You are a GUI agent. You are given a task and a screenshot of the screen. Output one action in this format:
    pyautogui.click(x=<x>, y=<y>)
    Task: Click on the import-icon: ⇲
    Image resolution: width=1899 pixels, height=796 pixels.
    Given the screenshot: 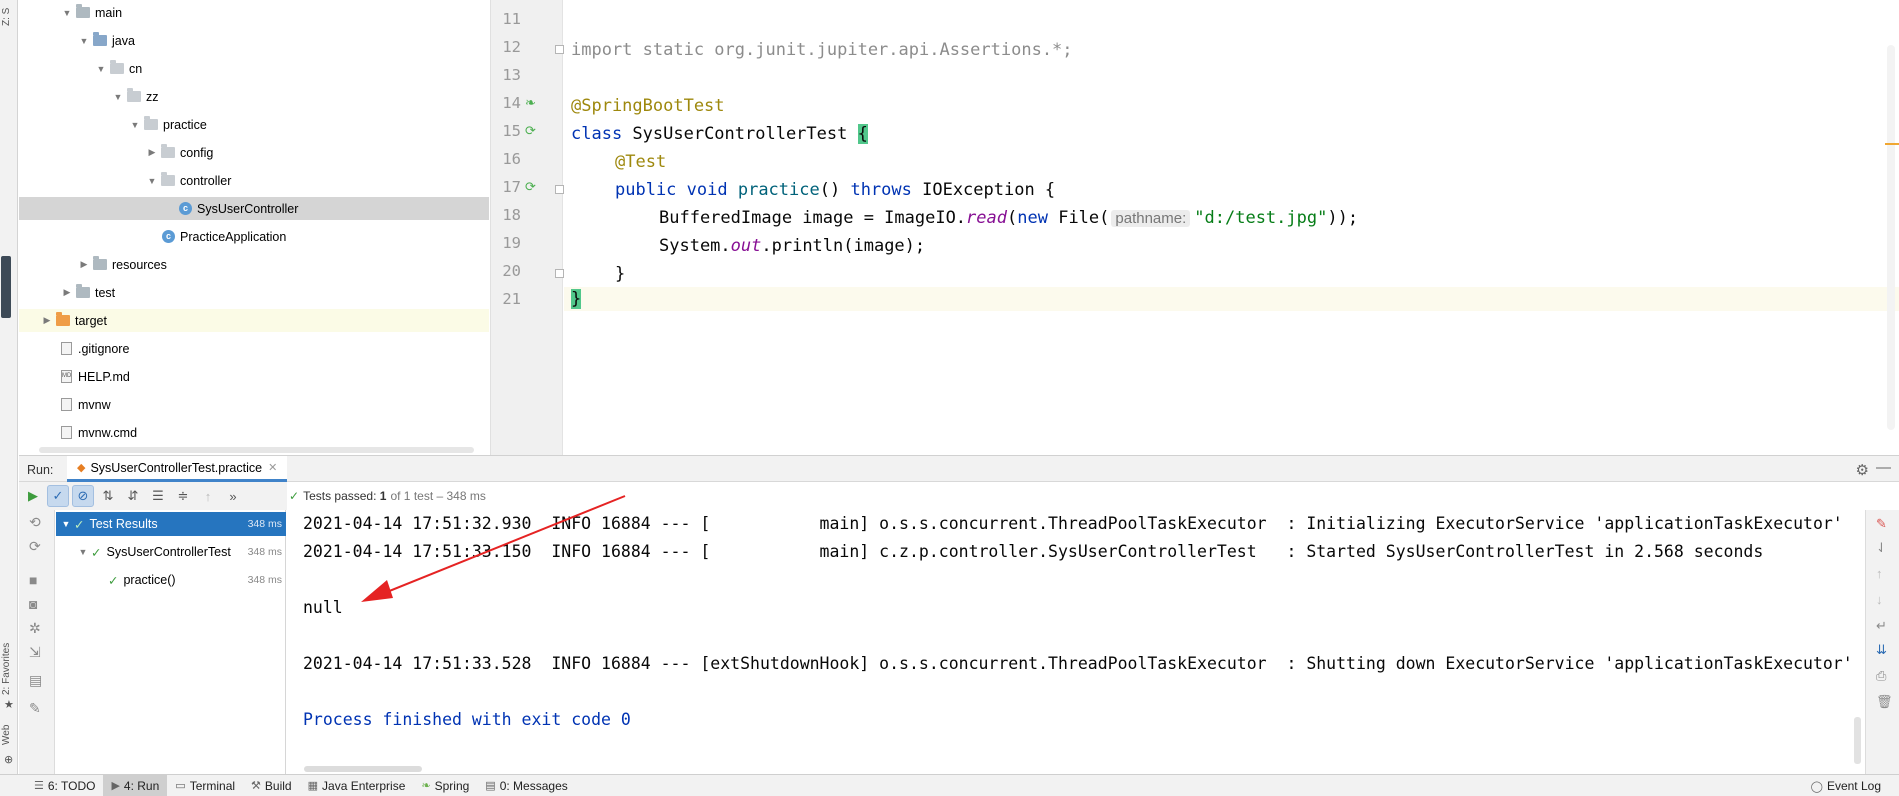 What is the action you would take?
    pyautogui.click(x=35, y=652)
    